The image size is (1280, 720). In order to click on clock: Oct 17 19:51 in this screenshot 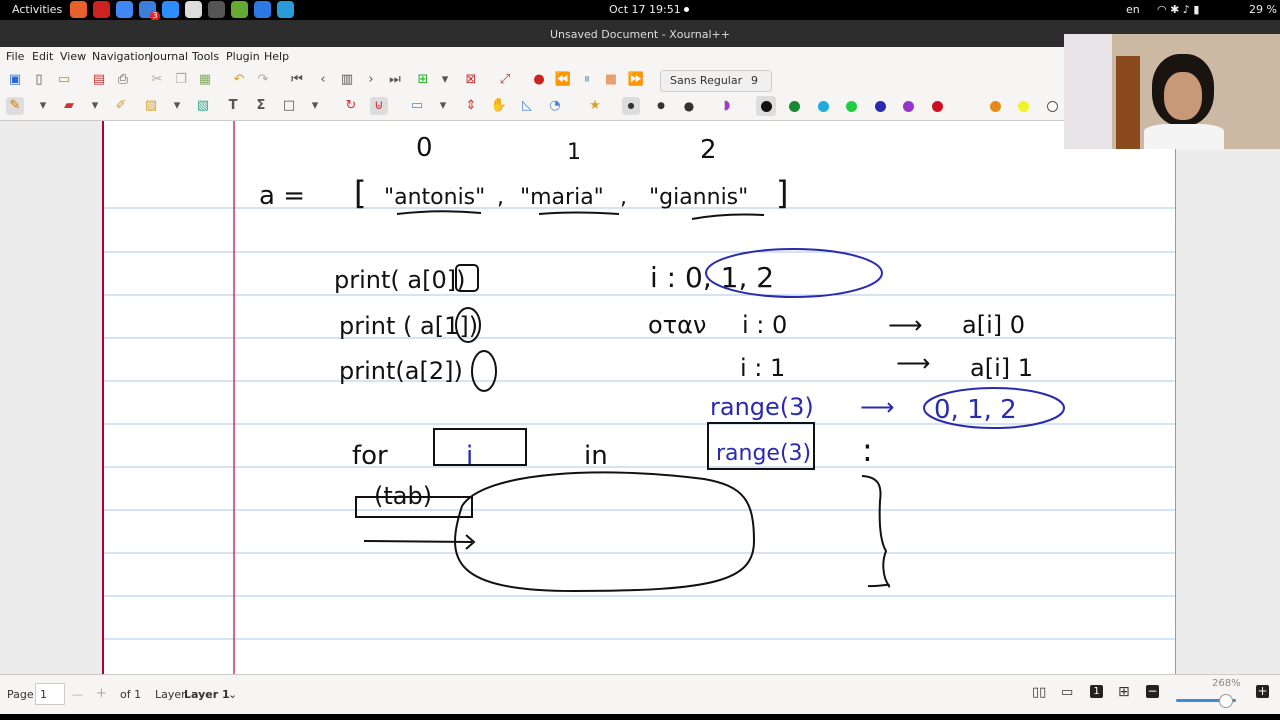, I will do `click(645, 9)`.